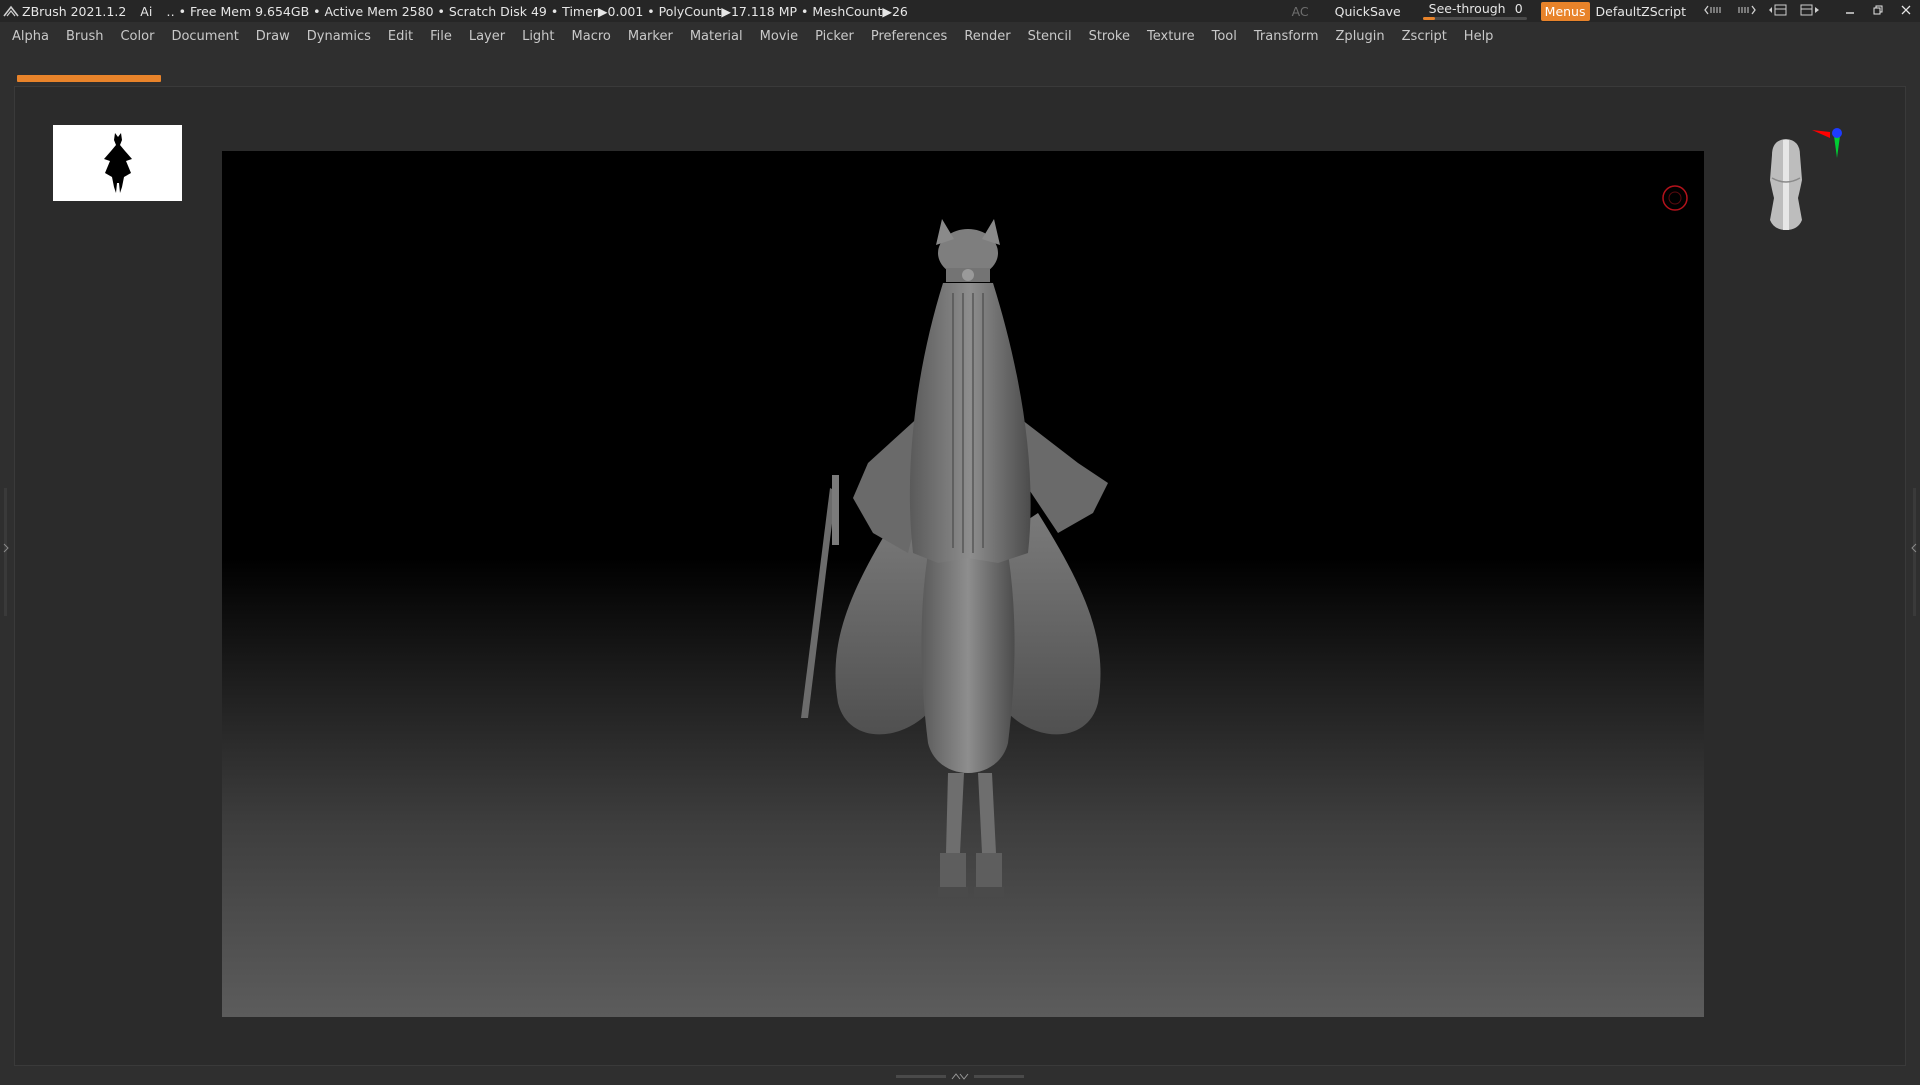  Describe the element at coordinates (85, 36) in the screenshot. I see `menu-brush: Brush` at that location.